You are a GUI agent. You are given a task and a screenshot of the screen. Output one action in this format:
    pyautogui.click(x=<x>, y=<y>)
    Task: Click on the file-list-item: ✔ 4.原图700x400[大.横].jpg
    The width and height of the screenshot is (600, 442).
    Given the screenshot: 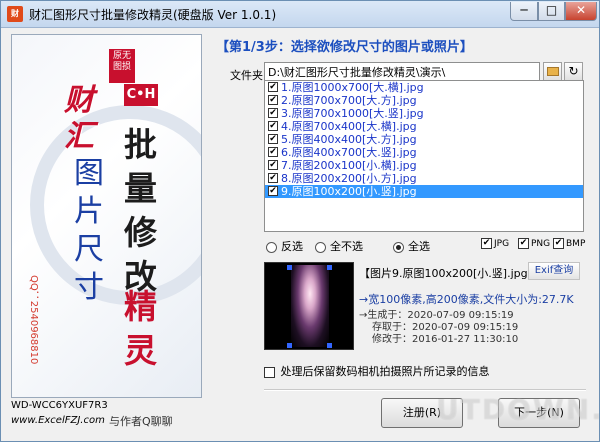 What is the action you would take?
    pyautogui.click(x=424, y=126)
    